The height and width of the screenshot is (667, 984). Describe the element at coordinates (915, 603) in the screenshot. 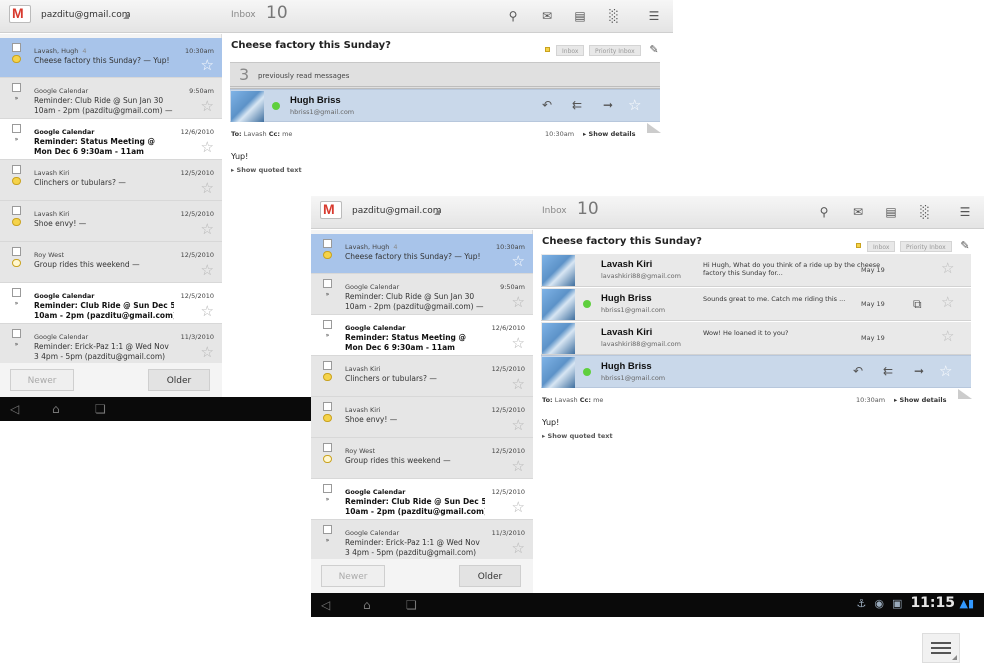

I see `status-area: ⚓ ◉ ▣ 11:15 ▲▮` at that location.